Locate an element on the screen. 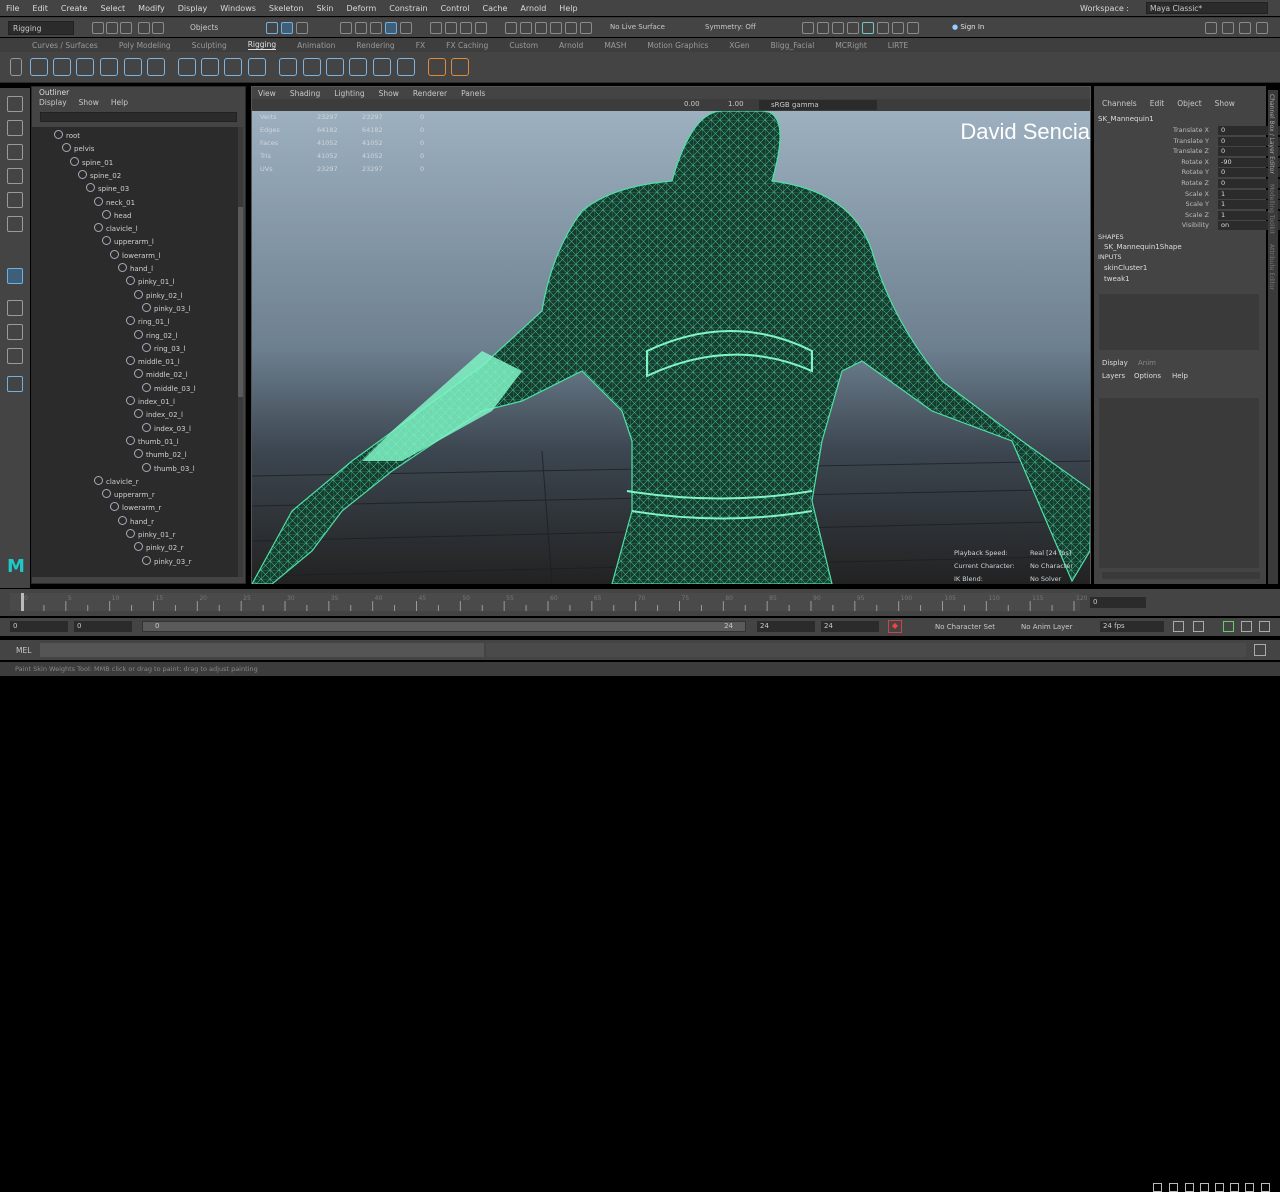  cluster-icon is located at coordinates (233, 67).